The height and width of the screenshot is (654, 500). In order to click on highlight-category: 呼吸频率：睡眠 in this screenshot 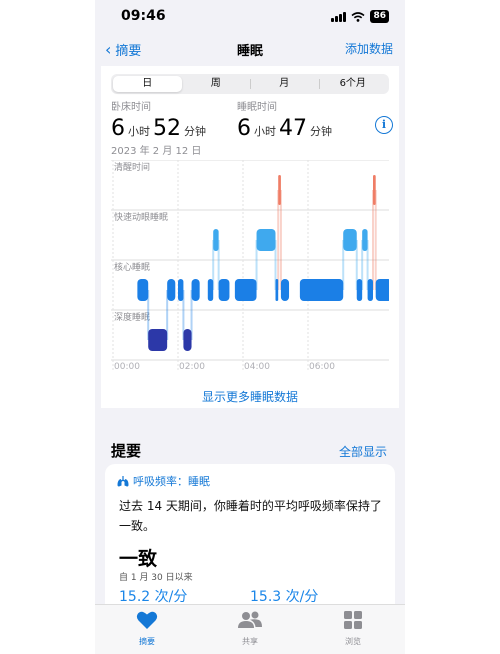, I will do `click(163, 481)`.